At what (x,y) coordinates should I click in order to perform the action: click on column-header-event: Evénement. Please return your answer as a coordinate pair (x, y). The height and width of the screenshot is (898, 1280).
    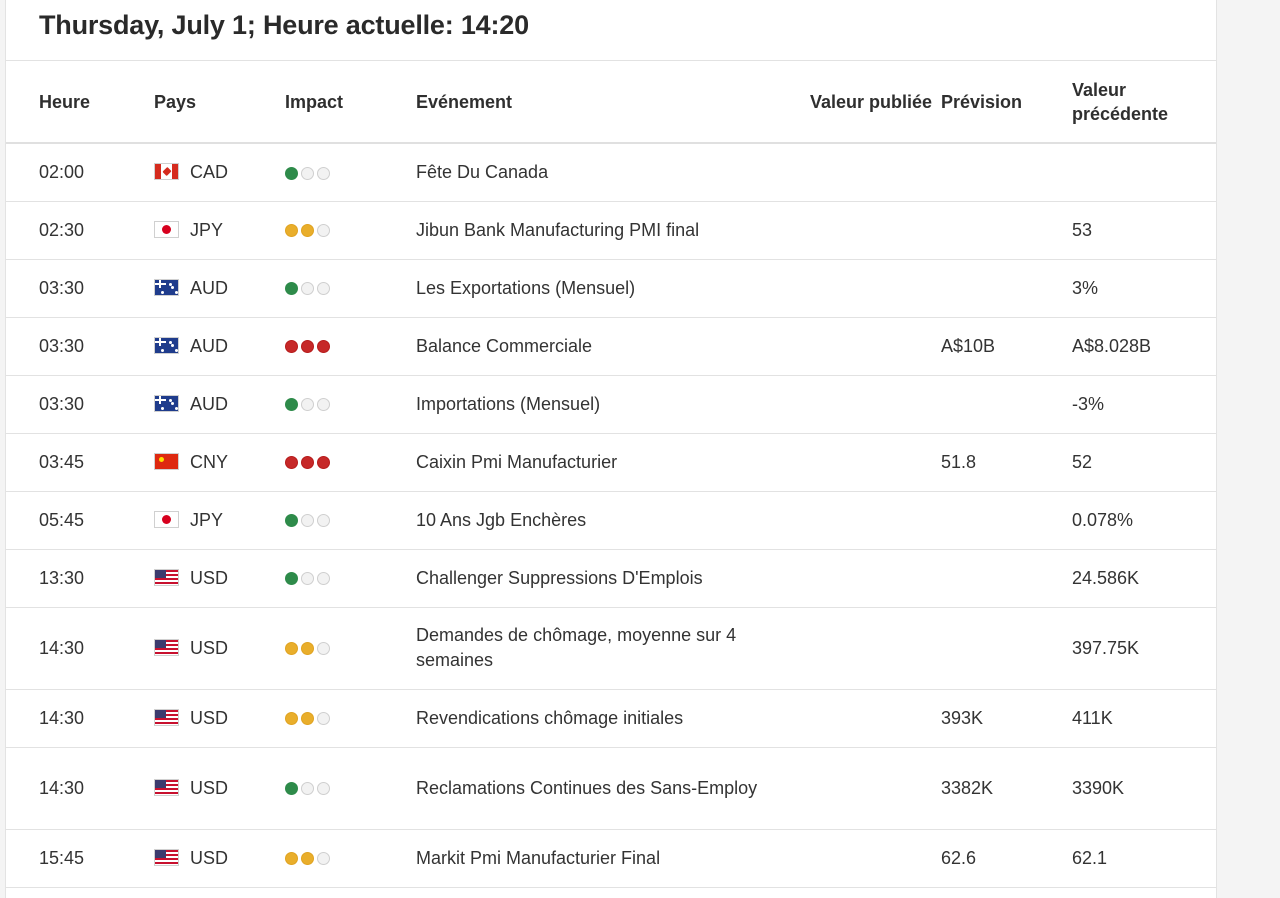
    Looking at the image, I should click on (613, 102).